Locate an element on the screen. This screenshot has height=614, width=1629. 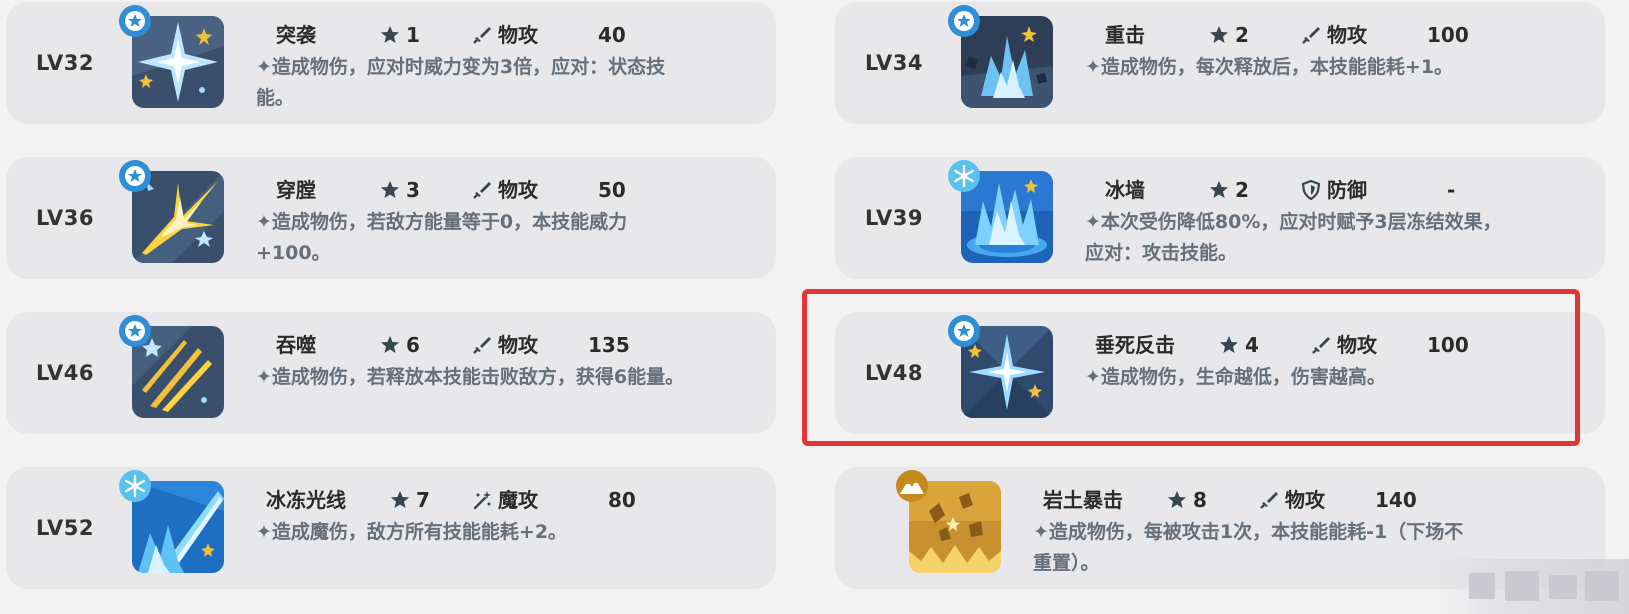
skill-description: ✦造成魔伤，敌方所有技能能耗+2。 is located at coordinates (506, 532).